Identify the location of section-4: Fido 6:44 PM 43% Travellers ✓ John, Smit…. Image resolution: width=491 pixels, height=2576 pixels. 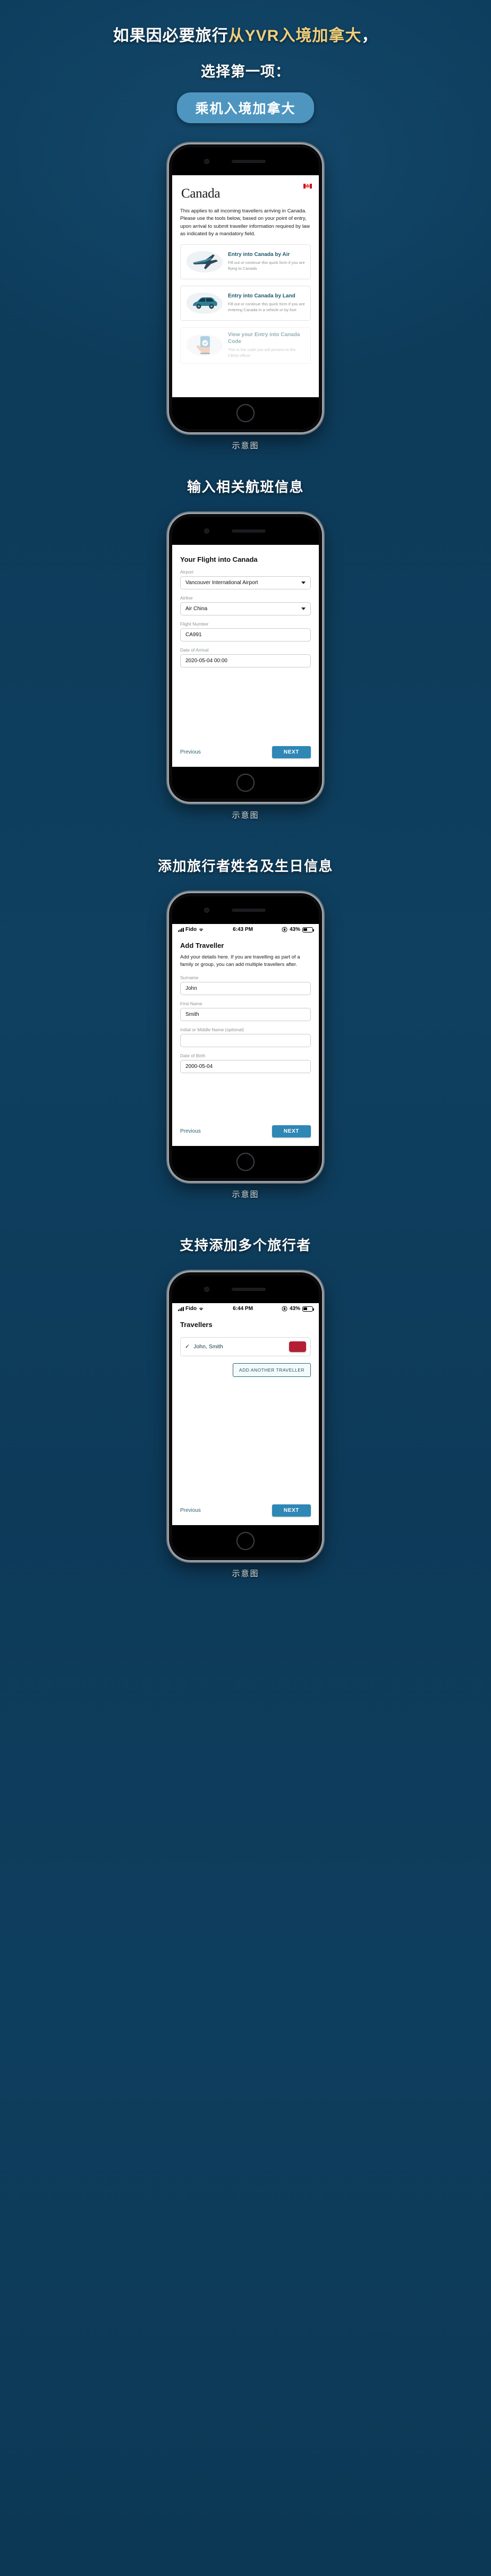
(245, 1434).